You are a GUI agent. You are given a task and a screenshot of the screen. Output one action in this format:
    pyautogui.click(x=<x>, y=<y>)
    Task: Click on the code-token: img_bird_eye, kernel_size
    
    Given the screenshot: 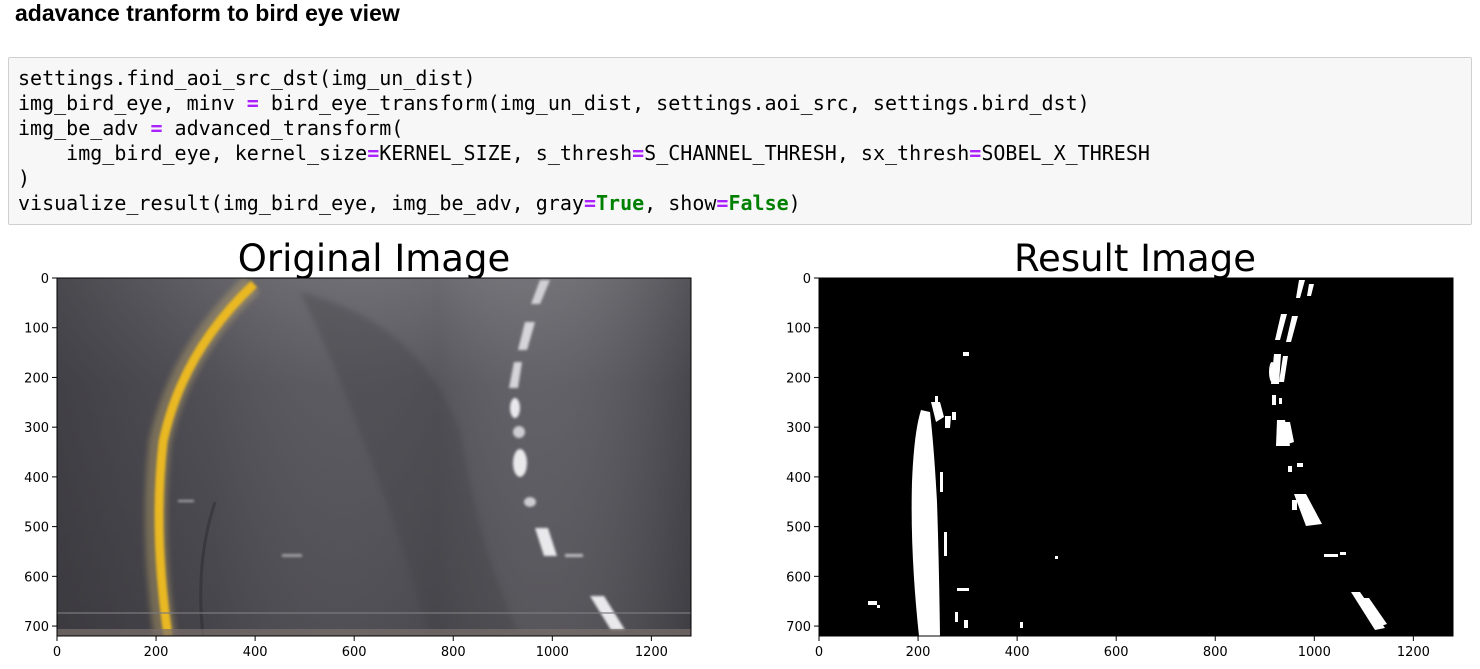 What is the action you would take?
    pyautogui.click(x=193, y=153)
    